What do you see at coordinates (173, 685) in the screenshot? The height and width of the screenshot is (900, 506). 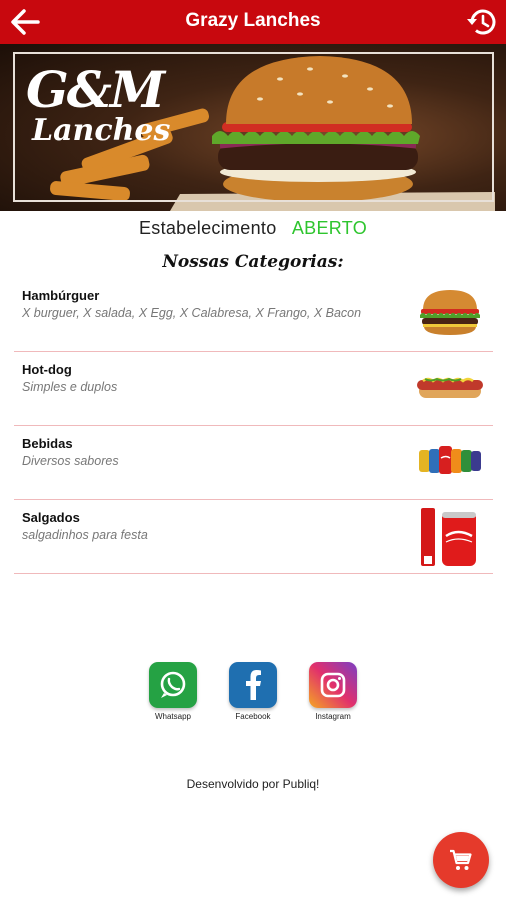 I see `whatsapp-icon` at bounding box center [173, 685].